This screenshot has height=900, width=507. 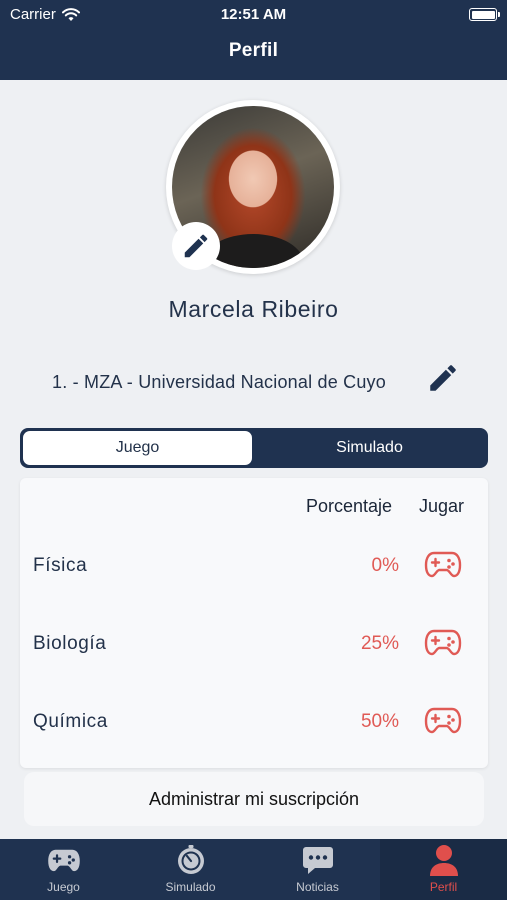 I want to click on subject-percent: 25%, so click(x=379, y=643).